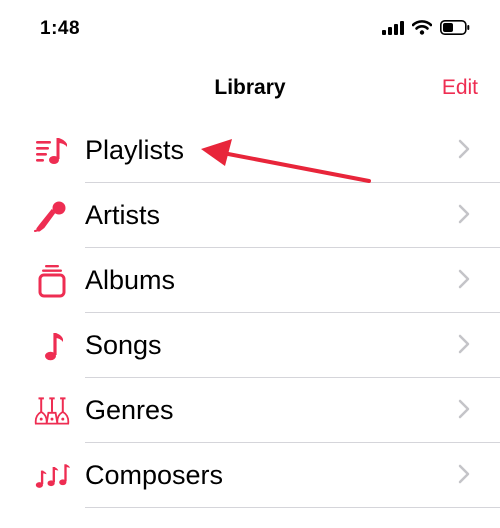  Describe the element at coordinates (60, 28) in the screenshot. I see `status-time: 1:48` at that location.